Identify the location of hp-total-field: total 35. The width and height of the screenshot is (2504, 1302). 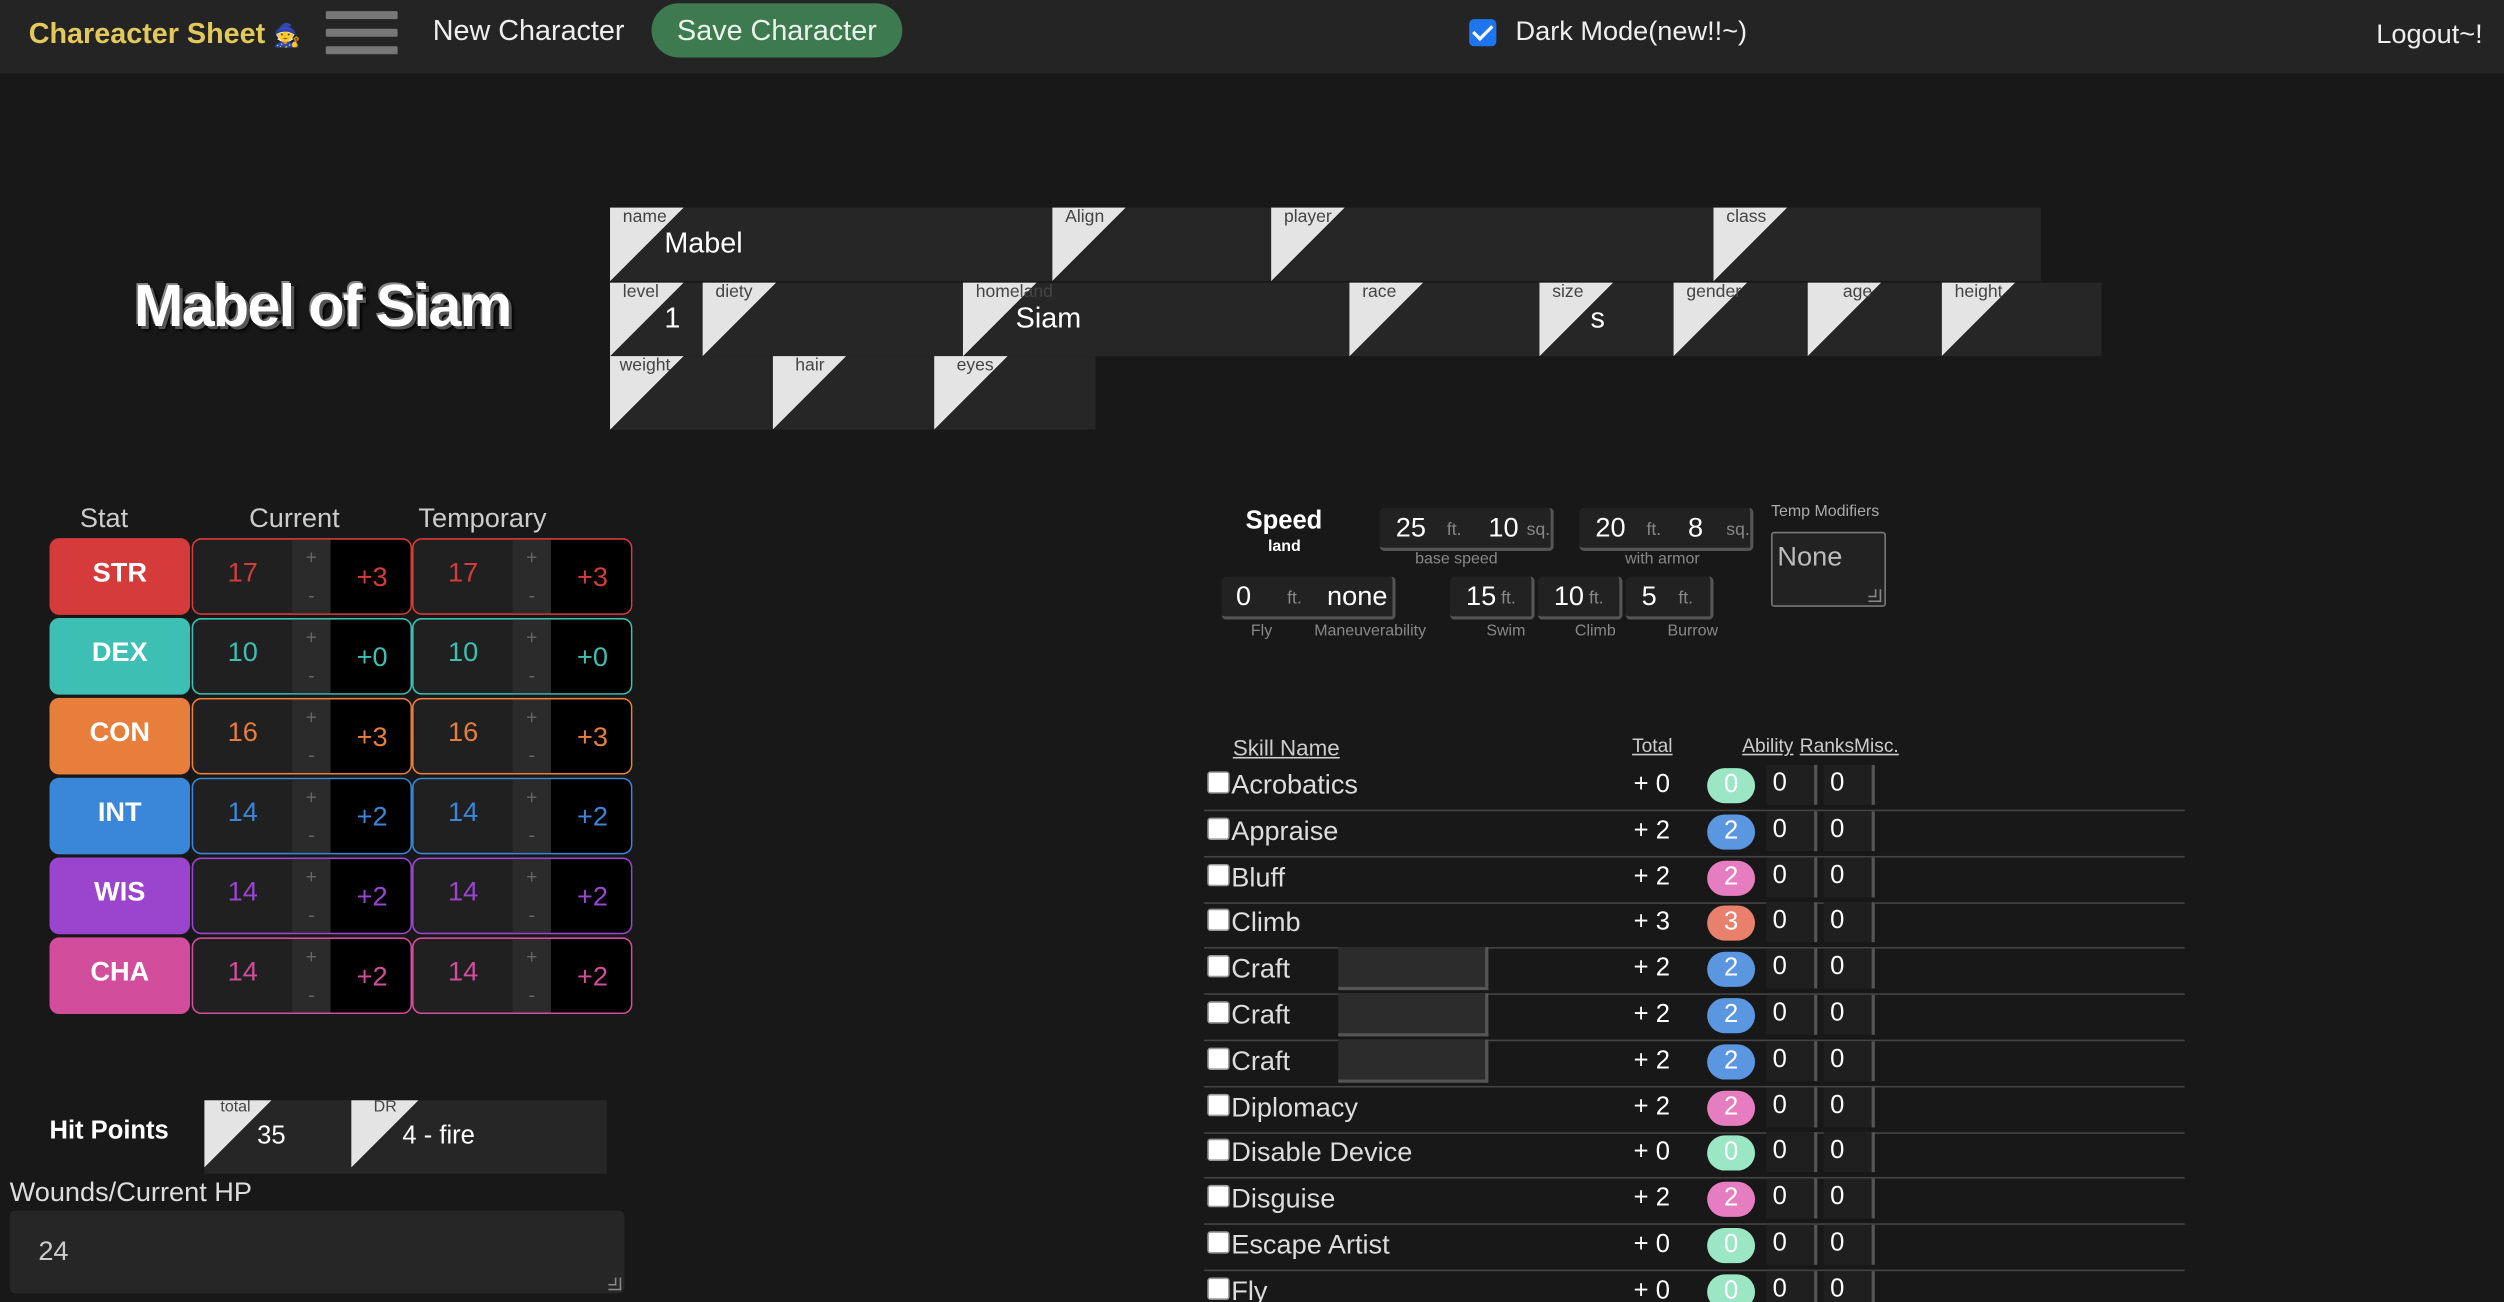
(276, 1136).